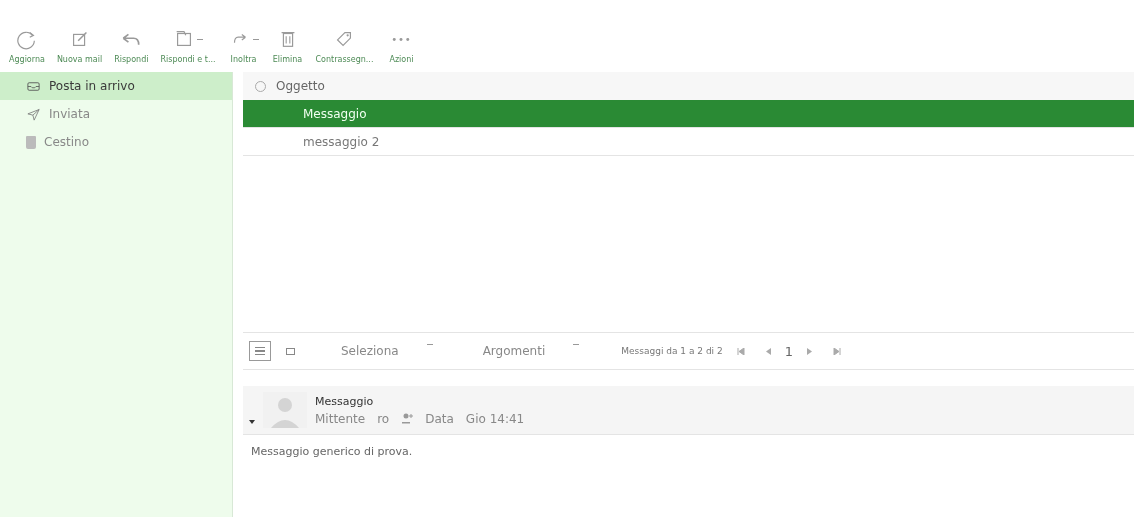 Image resolution: width=1134 pixels, height=517 pixels. What do you see at coordinates (345, 401) in the screenshot?
I see `message-subject: Messaggio` at bounding box center [345, 401].